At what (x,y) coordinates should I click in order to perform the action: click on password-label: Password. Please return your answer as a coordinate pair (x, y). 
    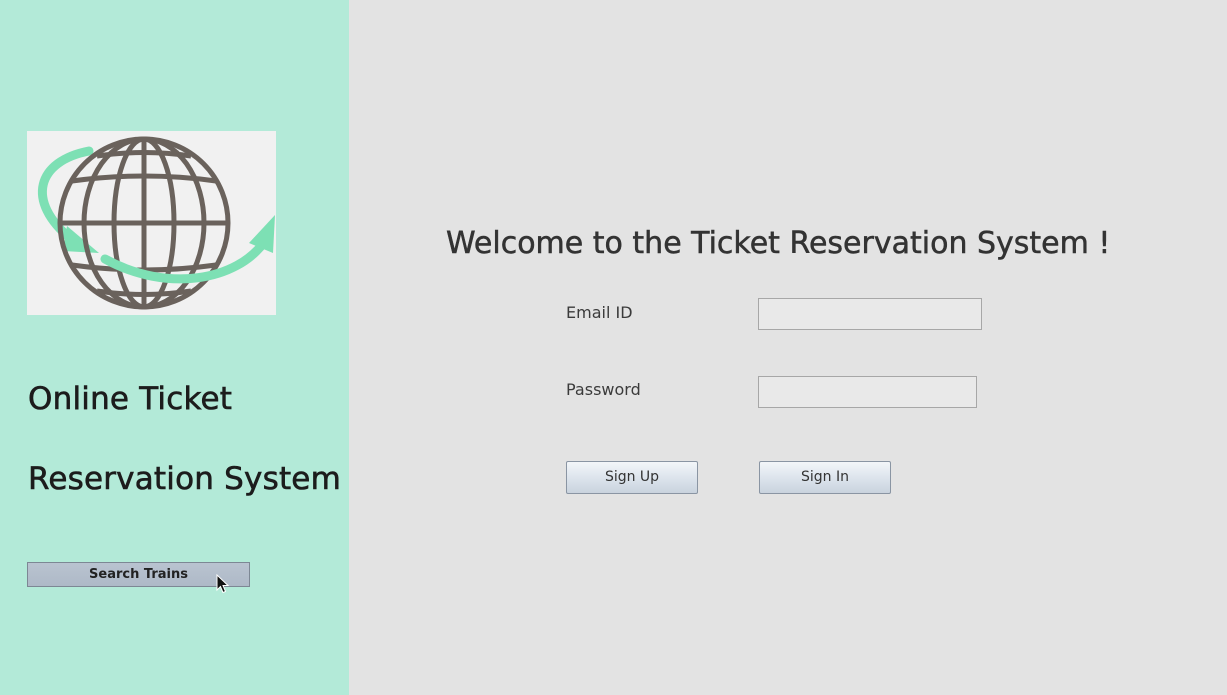
    Looking at the image, I should click on (603, 389).